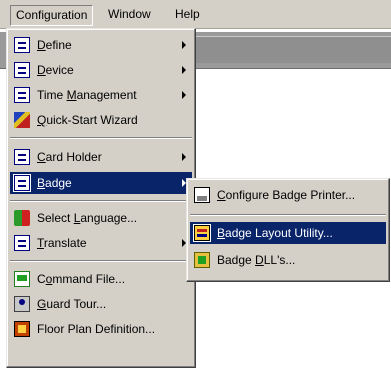 The width and height of the screenshot is (391, 368). I want to click on badge-dll-icon, so click(202, 260).